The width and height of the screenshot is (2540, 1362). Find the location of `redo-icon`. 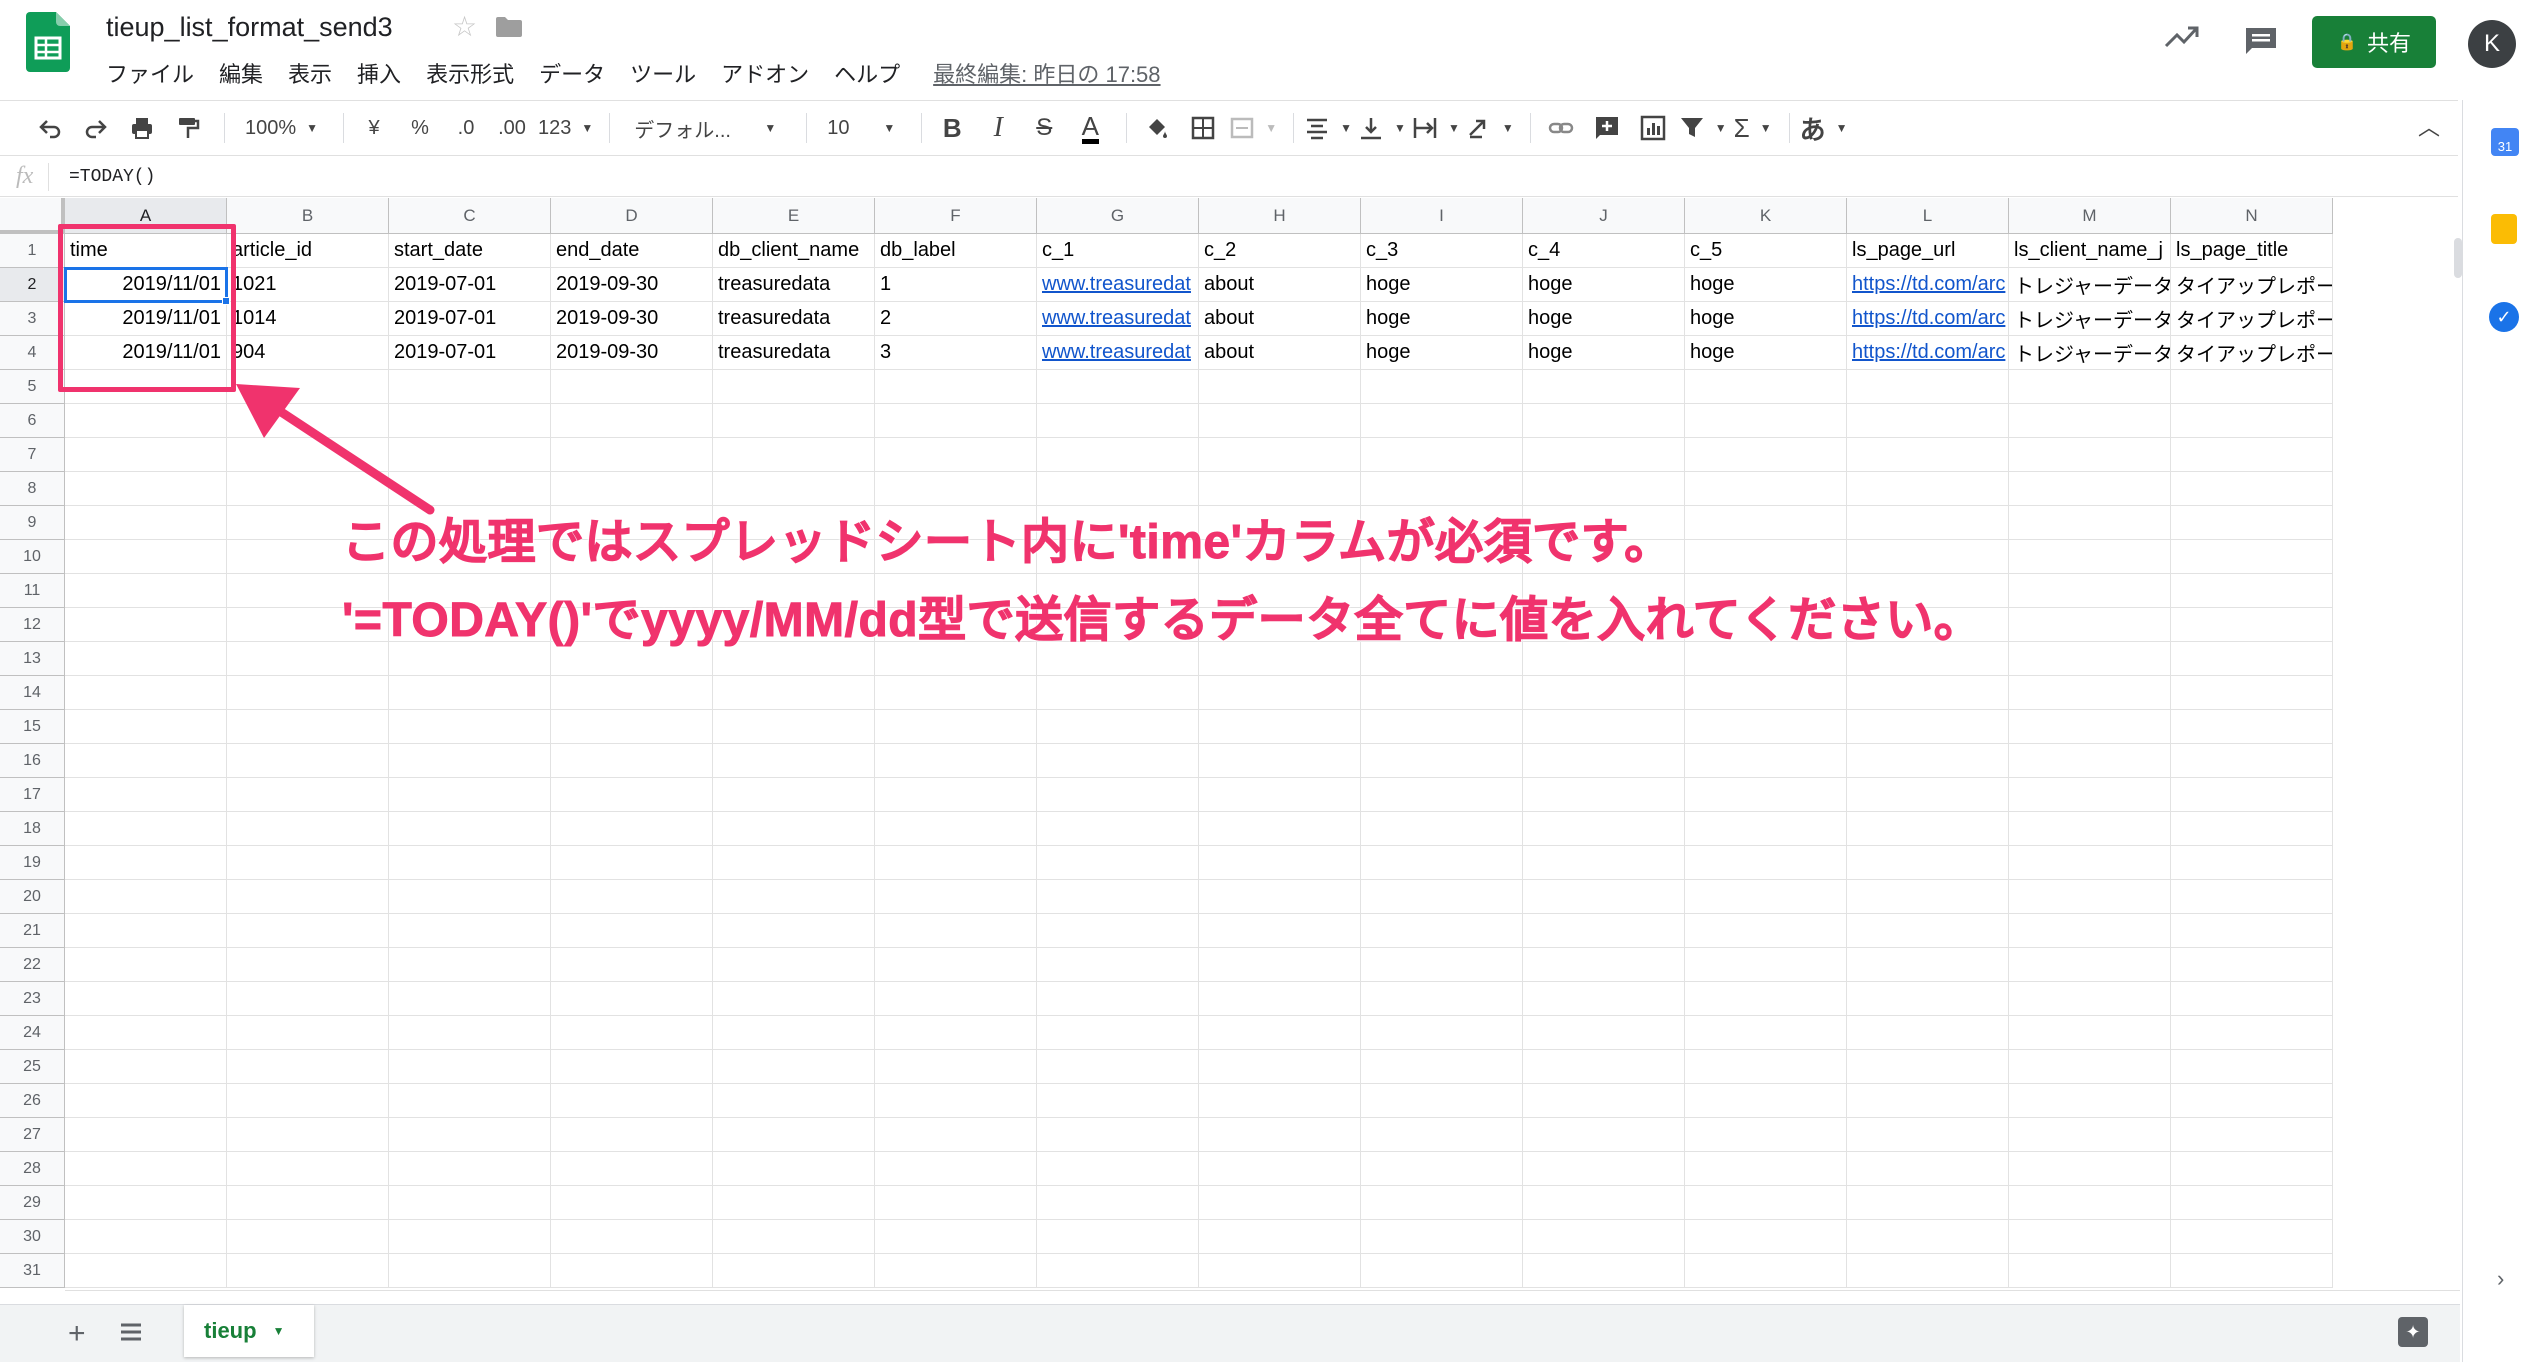

redo-icon is located at coordinates (96, 128).